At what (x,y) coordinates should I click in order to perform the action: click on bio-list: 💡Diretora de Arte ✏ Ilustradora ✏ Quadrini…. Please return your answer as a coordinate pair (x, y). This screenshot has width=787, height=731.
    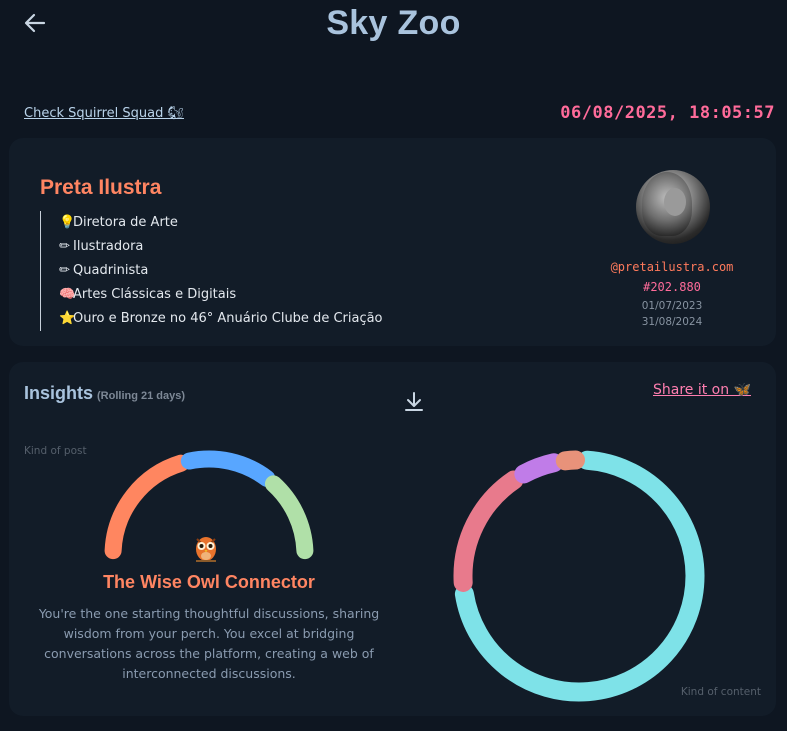
    Looking at the image, I should click on (211, 271).